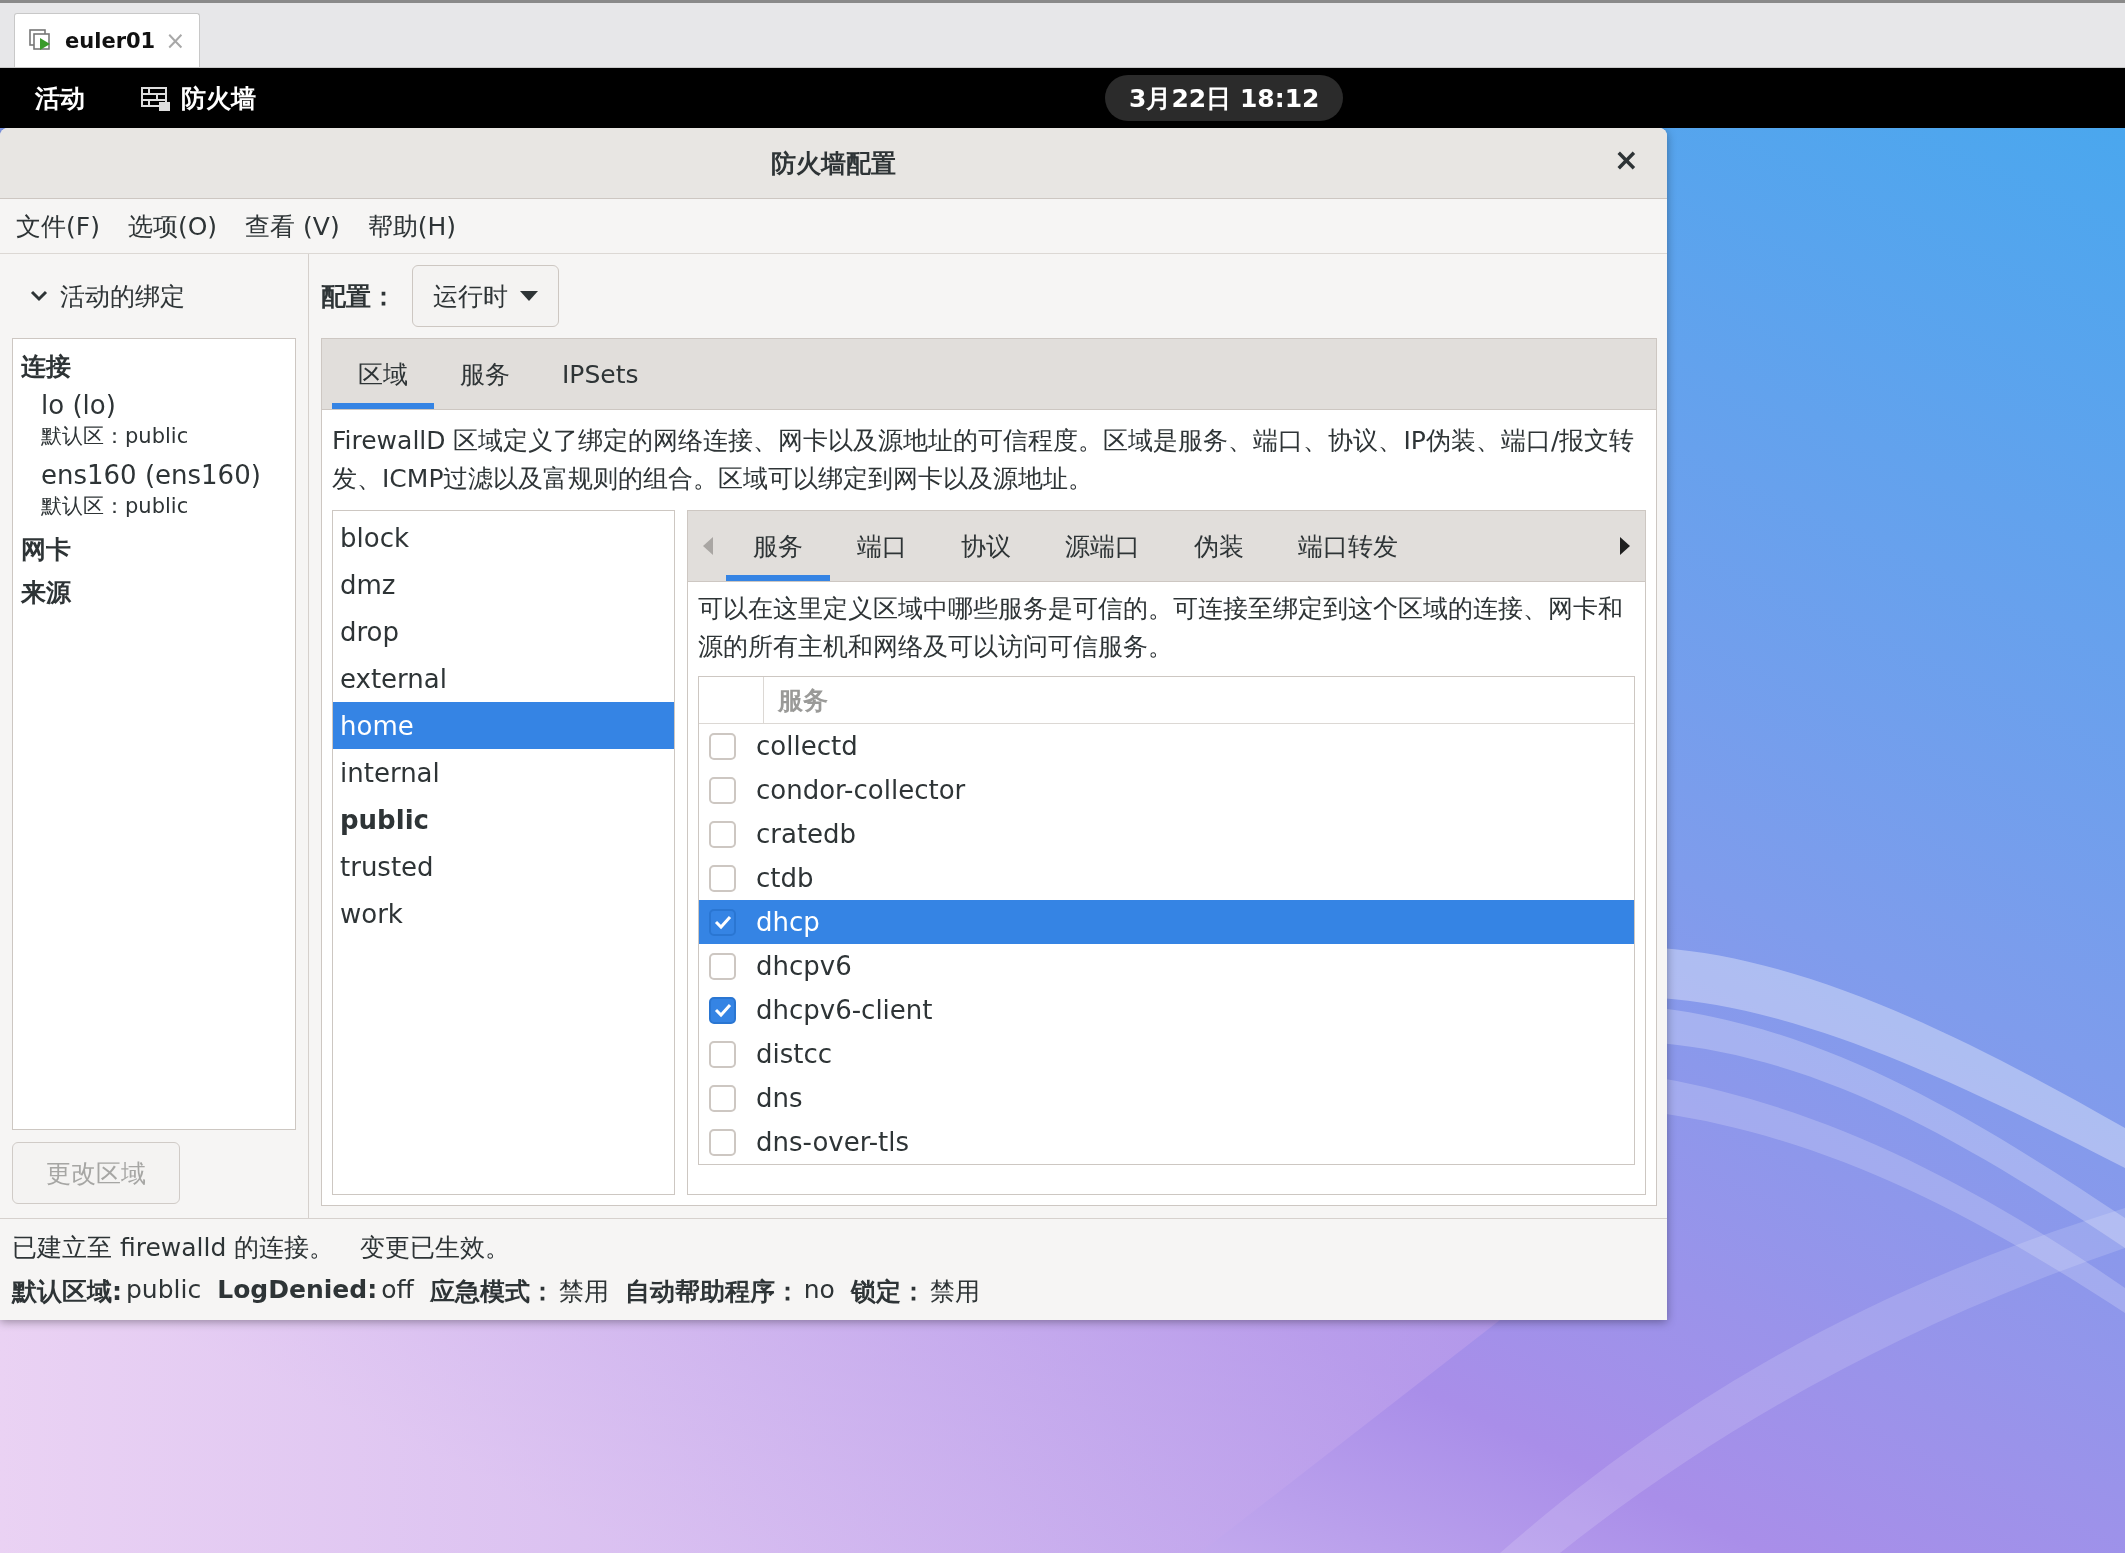 This screenshot has height=1553, width=2125. Describe the element at coordinates (67, 1292) in the screenshot. I see `status-label: 默认区域:` at that location.